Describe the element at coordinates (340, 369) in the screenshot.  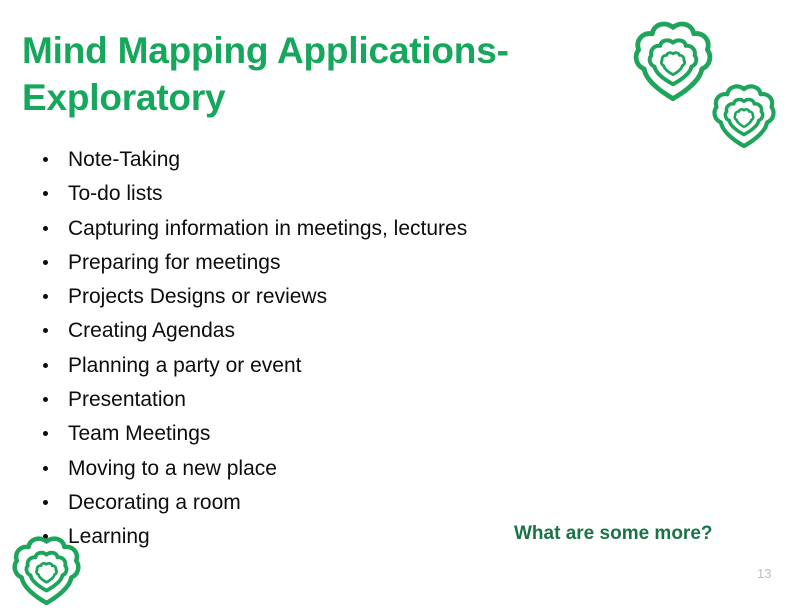
I see `list-item: Planning a party or event` at that location.